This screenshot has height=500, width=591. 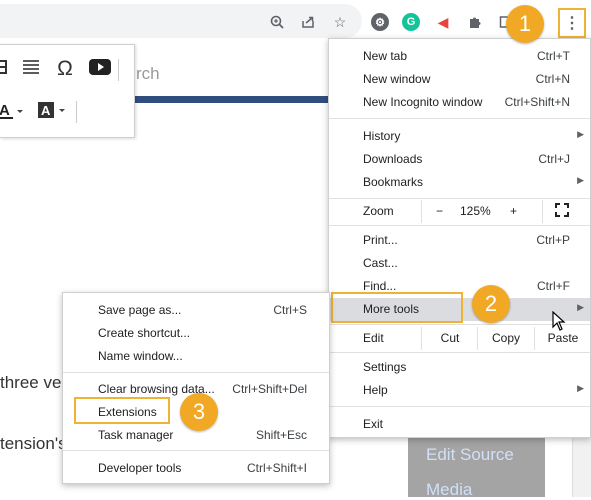 I want to click on menu-item-label: Edit, so click(x=373, y=338).